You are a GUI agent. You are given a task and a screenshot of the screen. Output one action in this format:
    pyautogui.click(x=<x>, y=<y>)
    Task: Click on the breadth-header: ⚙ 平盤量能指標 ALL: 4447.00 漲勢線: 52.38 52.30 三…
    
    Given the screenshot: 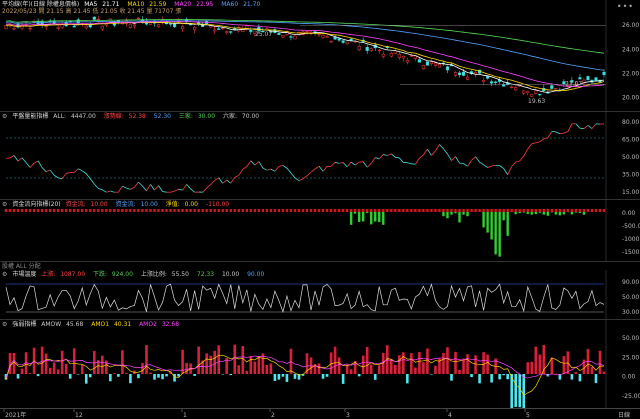 What is the action you would take?
    pyautogui.click(x=133, y=116)
    